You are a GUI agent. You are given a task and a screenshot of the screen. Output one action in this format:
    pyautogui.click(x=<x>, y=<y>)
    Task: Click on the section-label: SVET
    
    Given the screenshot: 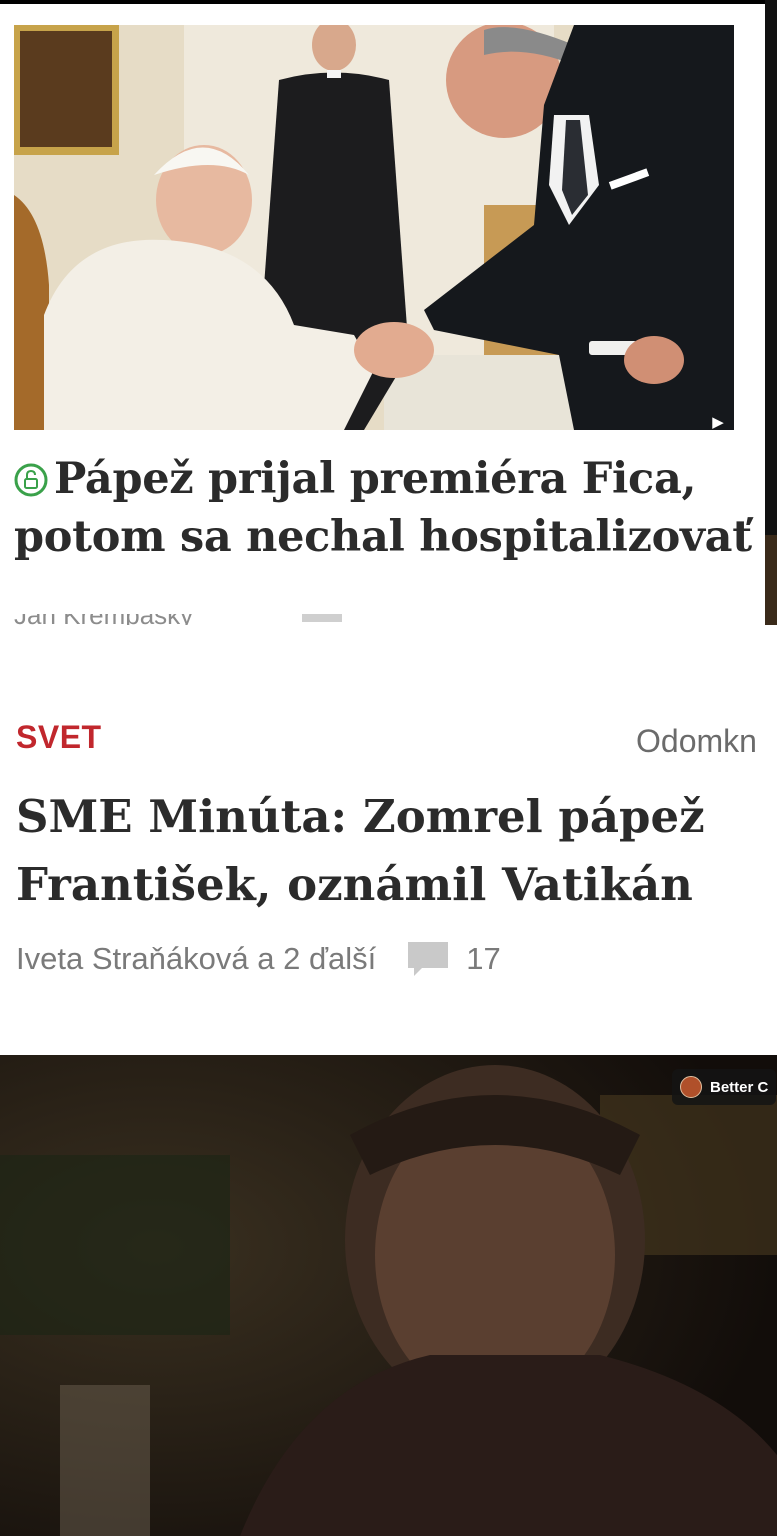 What is the action you would take?
    pyautogui.click(x=59, y=737)
    